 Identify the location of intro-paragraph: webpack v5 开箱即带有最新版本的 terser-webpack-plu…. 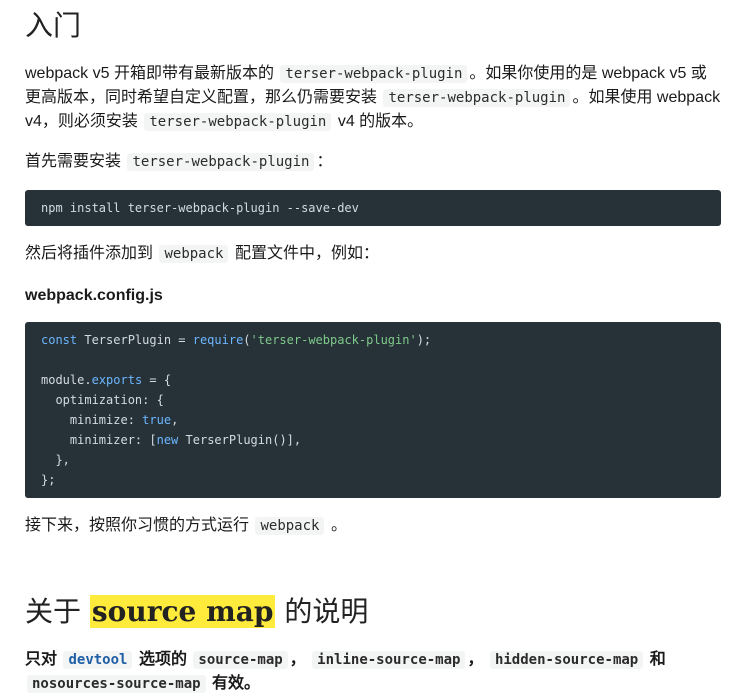
(373, 98).